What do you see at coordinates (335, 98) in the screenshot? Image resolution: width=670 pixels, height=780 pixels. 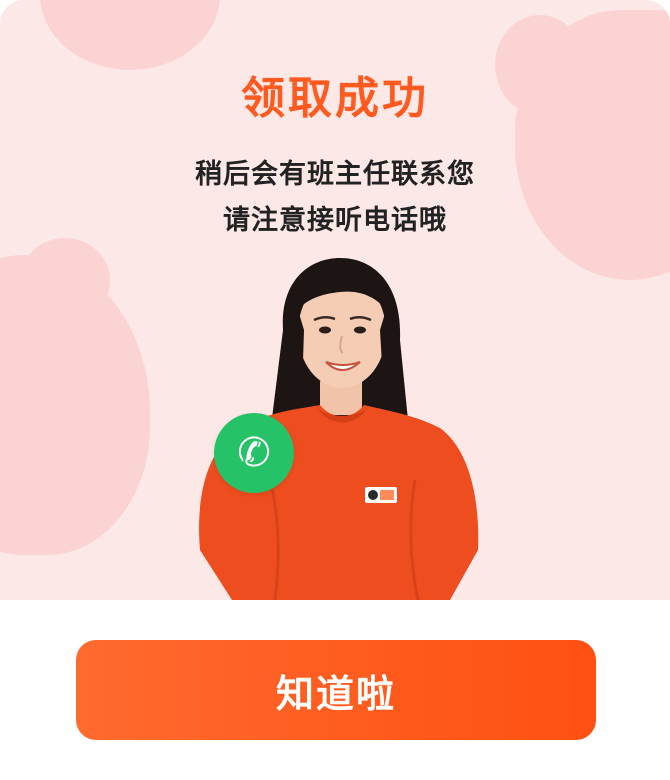 I see `dialog-title: 领取成功` at bounding box center [335, 98].